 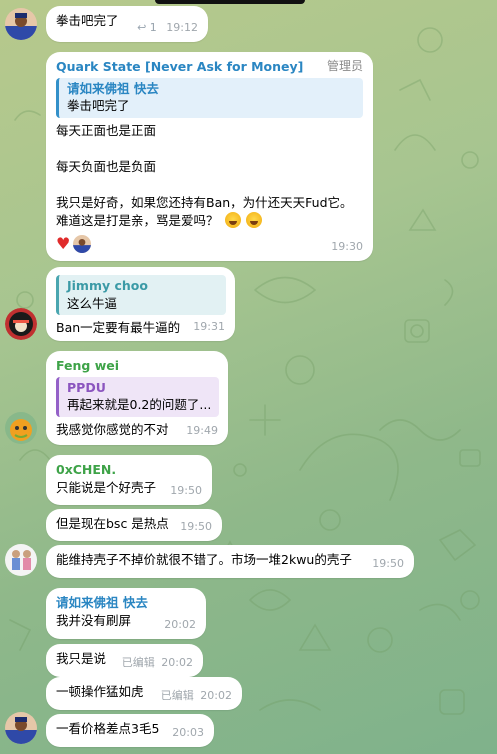 I want to click on top-bar-edge, so click(x=230, y=2).